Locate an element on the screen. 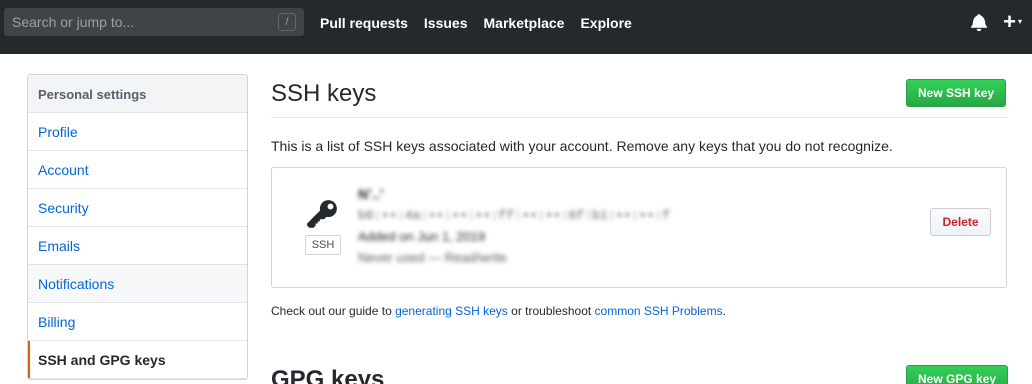  nav-explore: Explore is located at coordinates (605, 23).